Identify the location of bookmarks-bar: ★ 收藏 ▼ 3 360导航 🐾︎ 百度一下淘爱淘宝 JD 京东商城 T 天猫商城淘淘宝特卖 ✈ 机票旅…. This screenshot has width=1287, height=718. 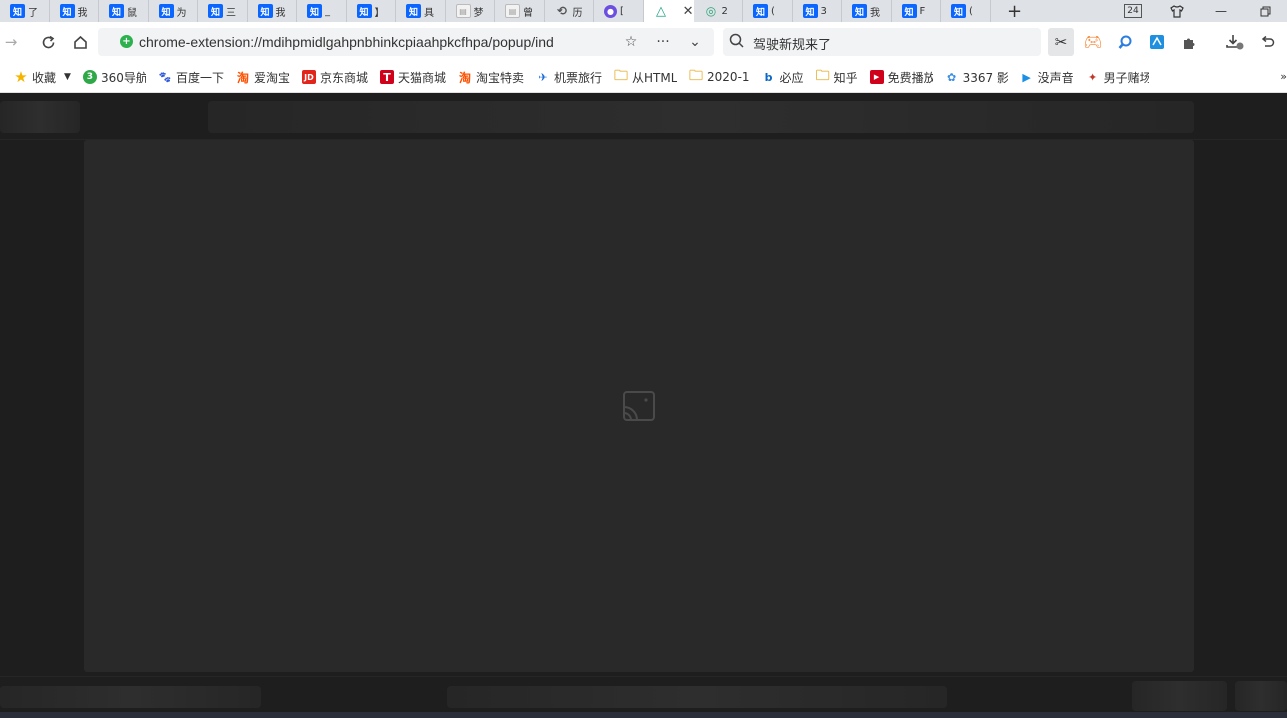
(643, 77).